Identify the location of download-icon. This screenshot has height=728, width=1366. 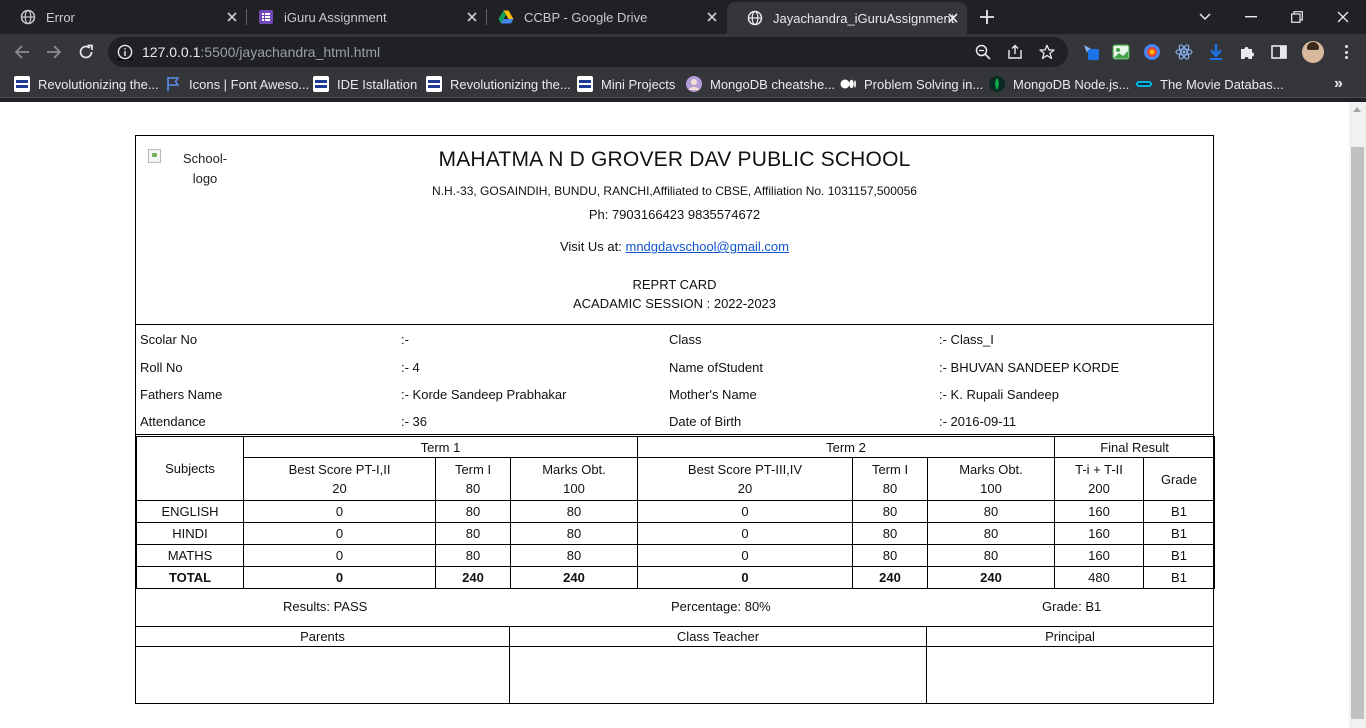
(1216, 52).